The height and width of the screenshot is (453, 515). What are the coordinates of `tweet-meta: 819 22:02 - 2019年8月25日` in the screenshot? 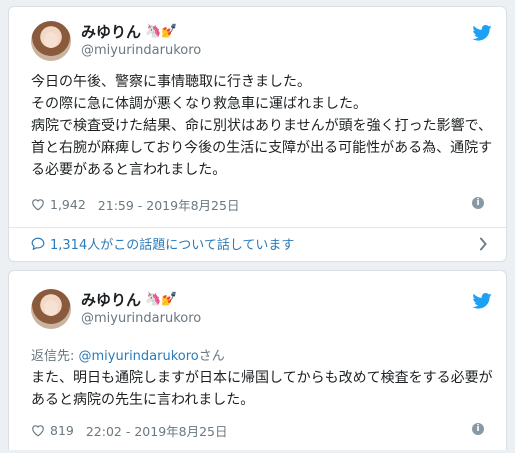 It's located at (129, 430).